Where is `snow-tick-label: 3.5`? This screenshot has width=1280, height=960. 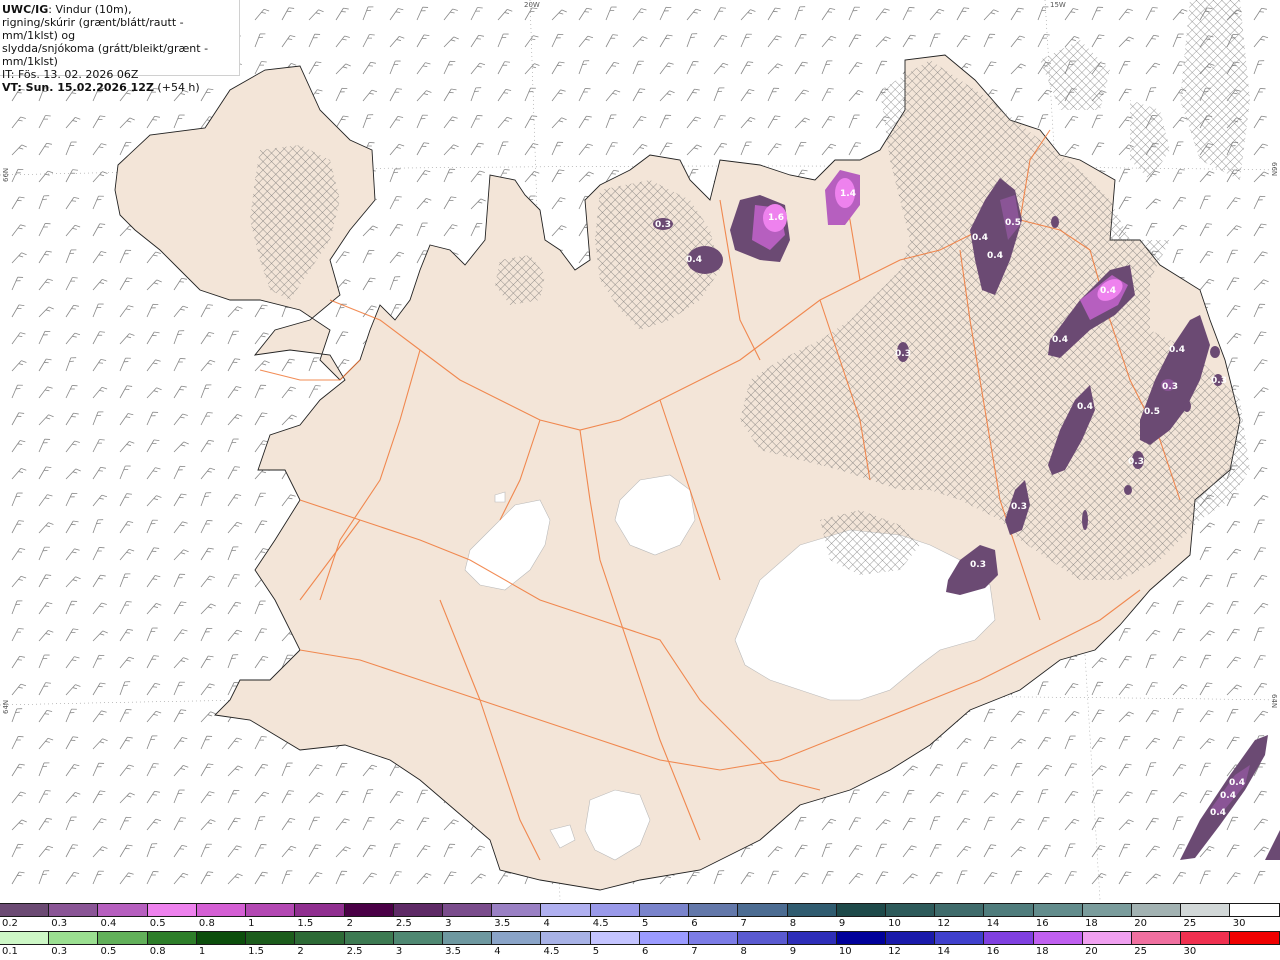
snow-tick-label: 3.5 is located at coordinates (502, 923).